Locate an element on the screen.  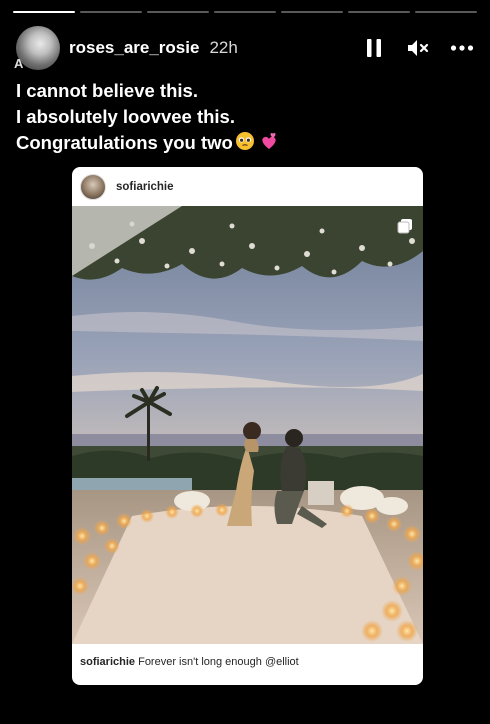
post-caption-username: sofiarichie is located at coordinates (107, 662).